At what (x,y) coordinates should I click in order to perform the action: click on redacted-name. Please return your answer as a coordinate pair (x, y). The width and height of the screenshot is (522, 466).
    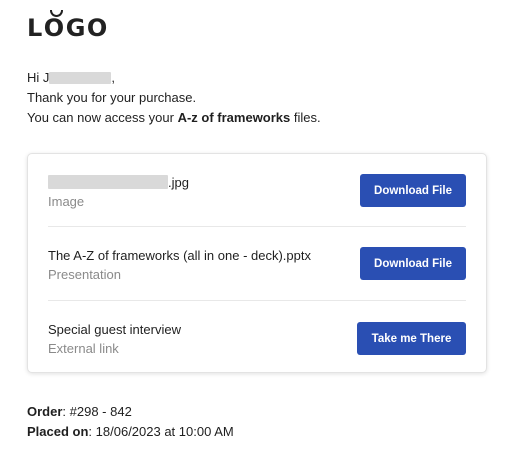
    Looking at the image, I should click on (80, 77).